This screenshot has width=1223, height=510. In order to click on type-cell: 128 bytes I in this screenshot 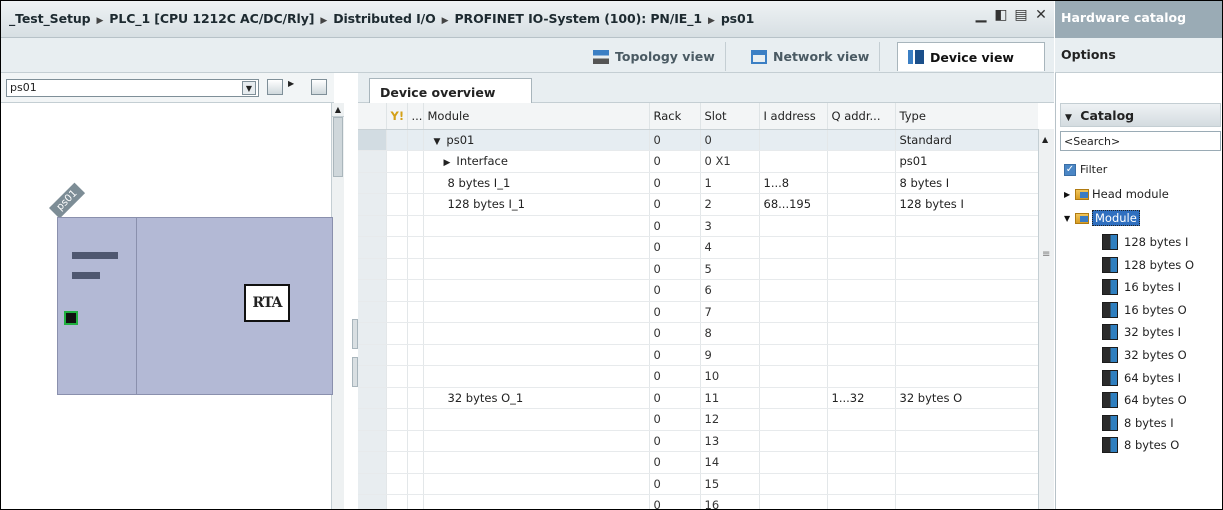, I will do `click(966, 204)`.